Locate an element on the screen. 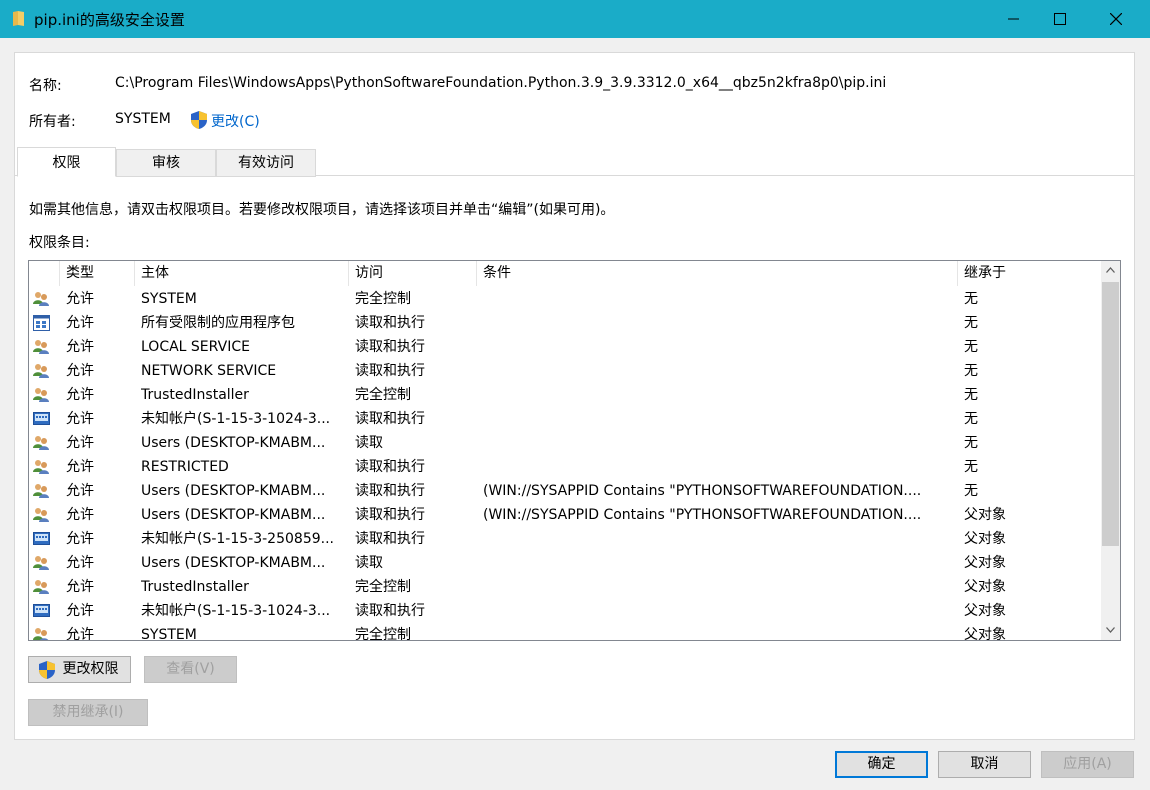 The height and width of the screenshot is (790, 1150). table-row: 允许 所有受限制的应用程序包 读取和执行 无 is located at coordinates (565, 323).